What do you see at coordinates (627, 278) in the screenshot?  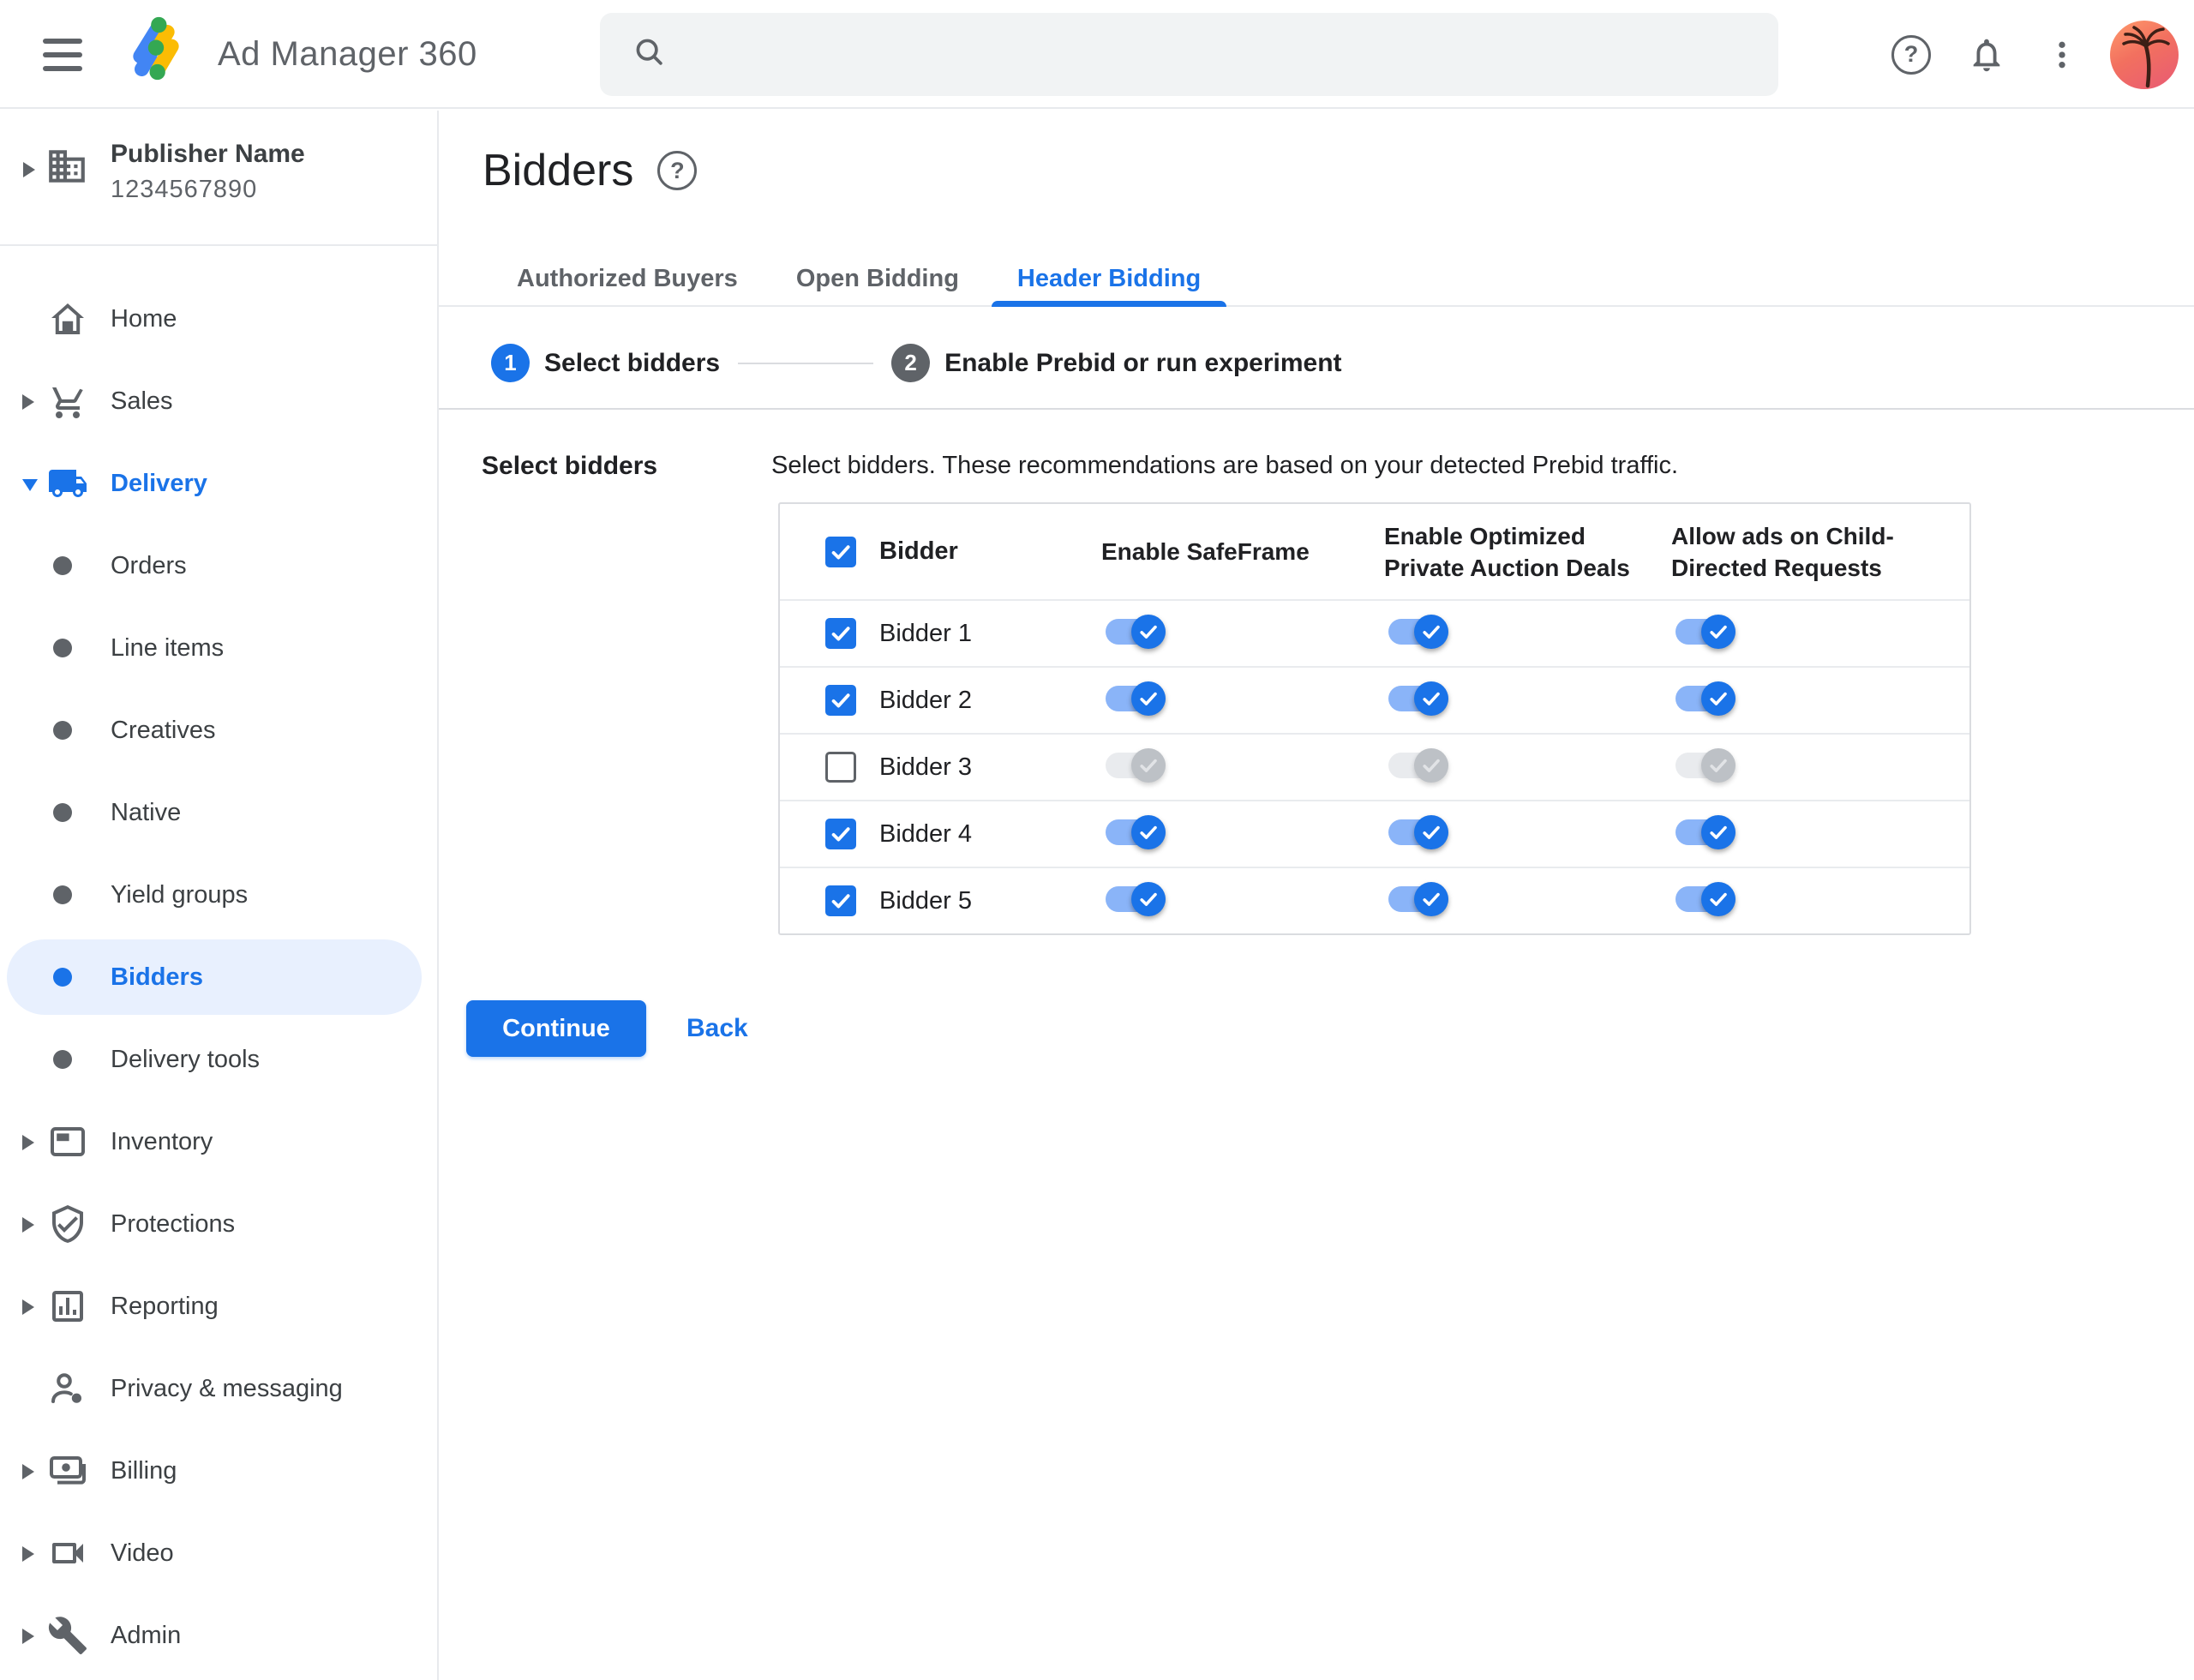 I see `tab-authorized-buyers: Authorized Buyers` at bounding box center [627, 278].